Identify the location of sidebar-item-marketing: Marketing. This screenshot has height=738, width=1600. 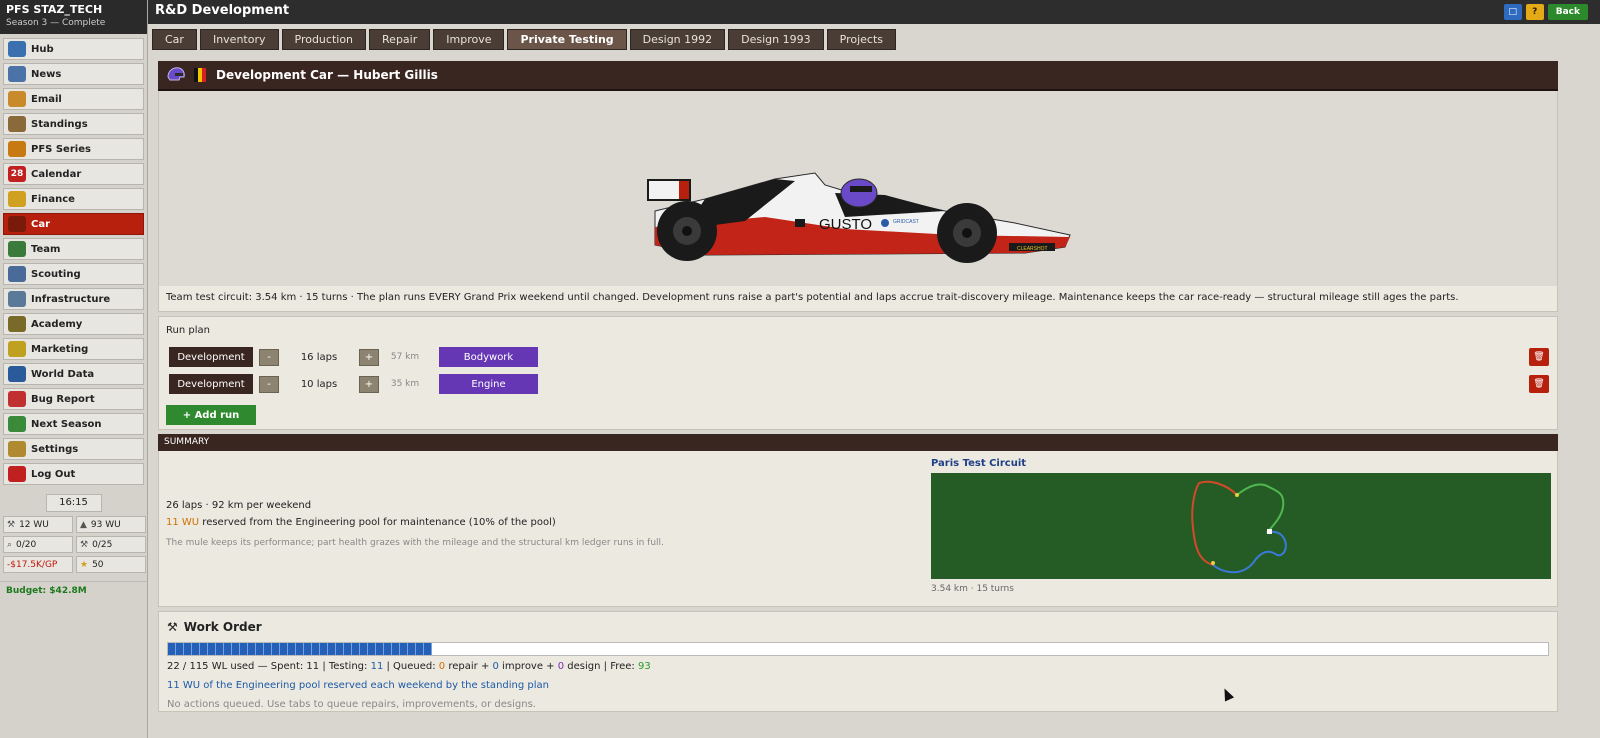
(73, 349).